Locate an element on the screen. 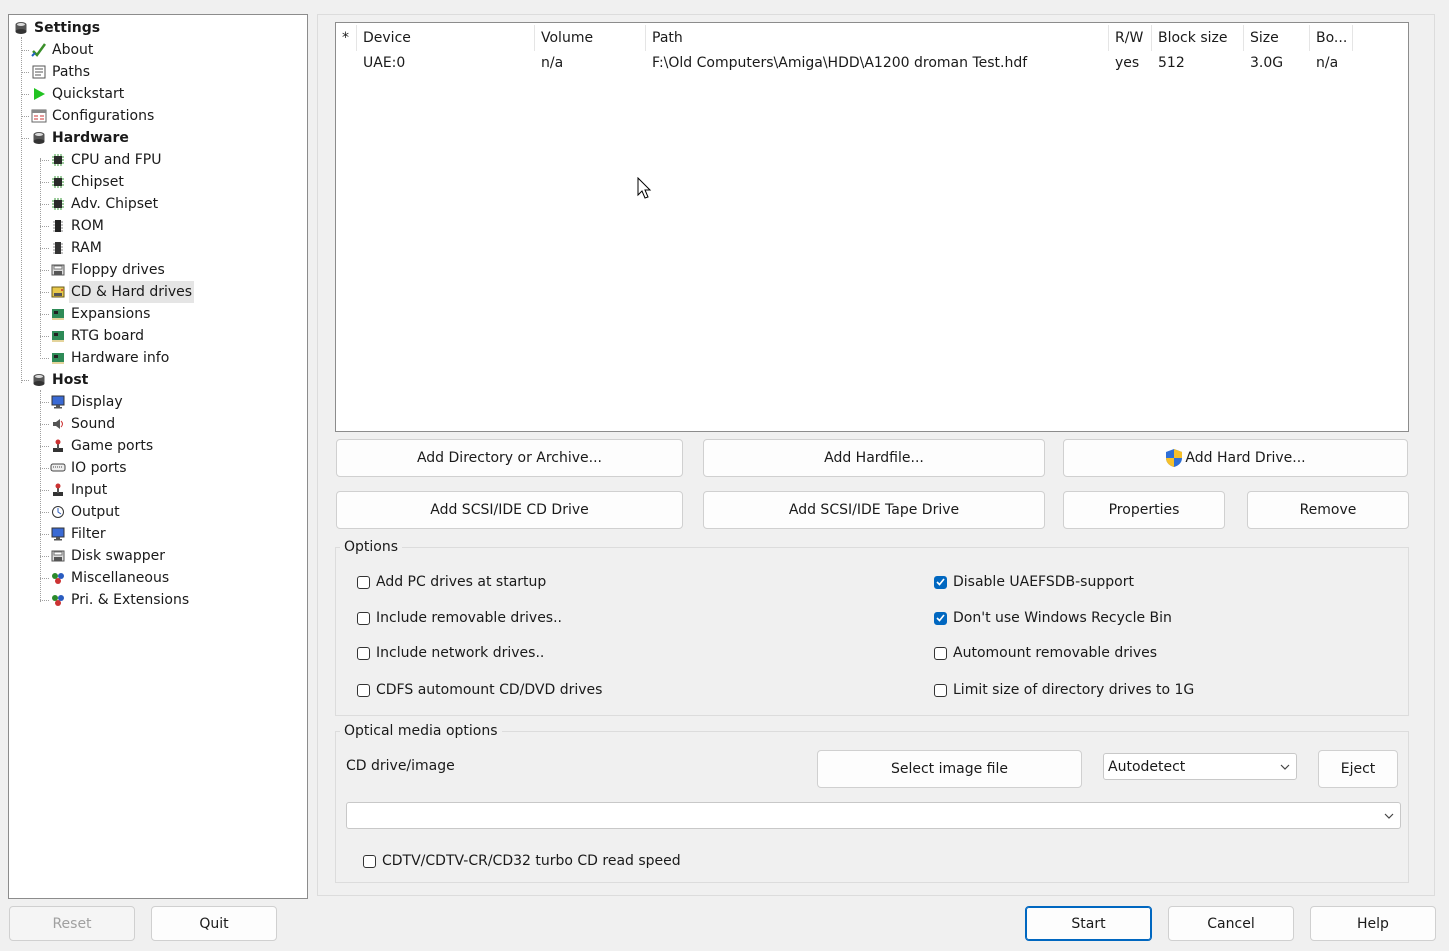 The height and width of the screenshot is (951, 1449). tree-item-cpu-and-fpu: CPU and FPU is located at coordinates (106, 160).